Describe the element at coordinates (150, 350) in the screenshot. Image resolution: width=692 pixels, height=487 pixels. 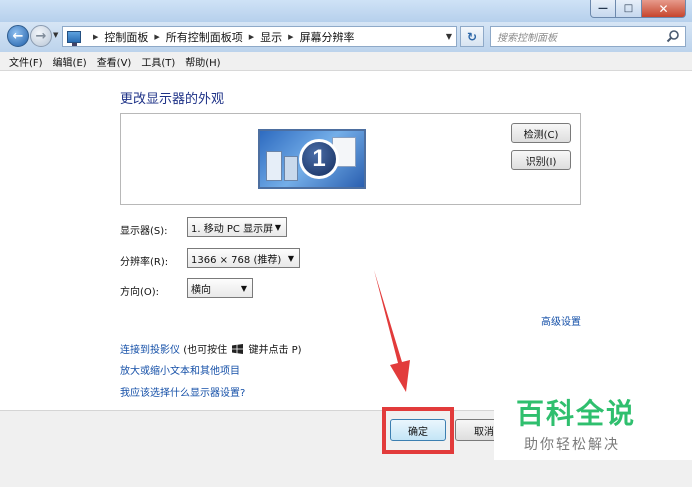
I see `connect-projector-link: 连接到投影仪` at that location.